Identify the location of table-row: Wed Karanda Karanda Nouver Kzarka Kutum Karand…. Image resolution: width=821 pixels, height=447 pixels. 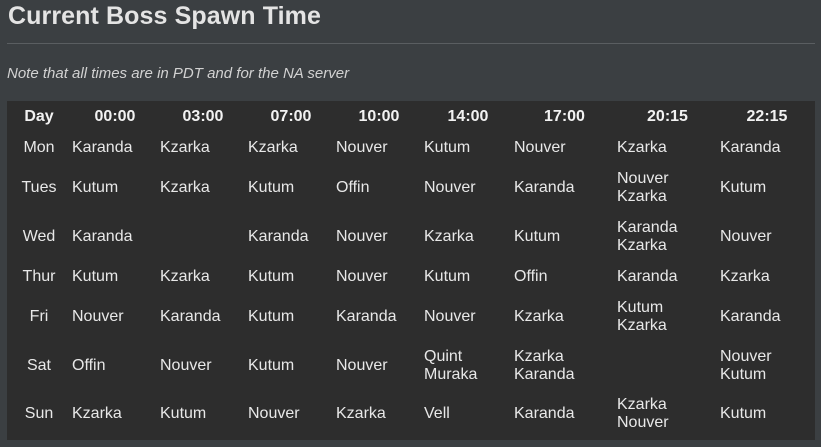
(411, 237).